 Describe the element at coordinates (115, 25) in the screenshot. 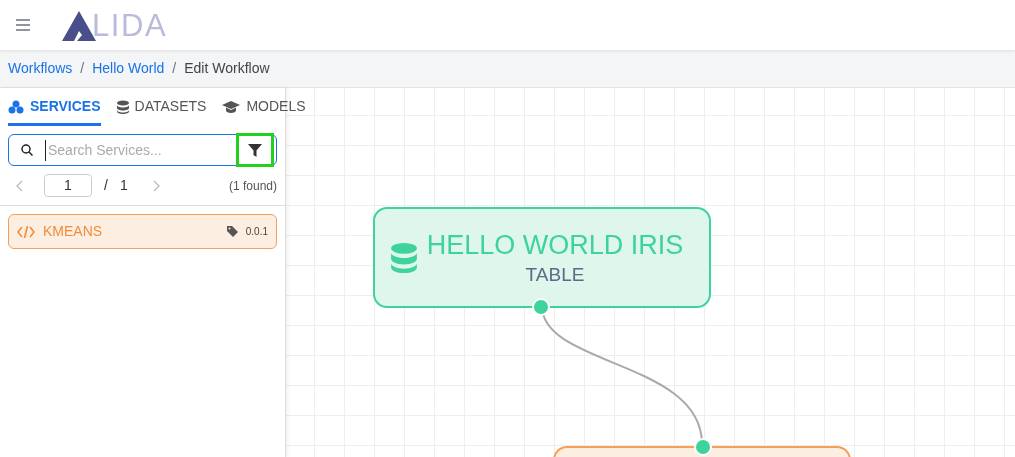

I see `logo: LIDA` at that location.